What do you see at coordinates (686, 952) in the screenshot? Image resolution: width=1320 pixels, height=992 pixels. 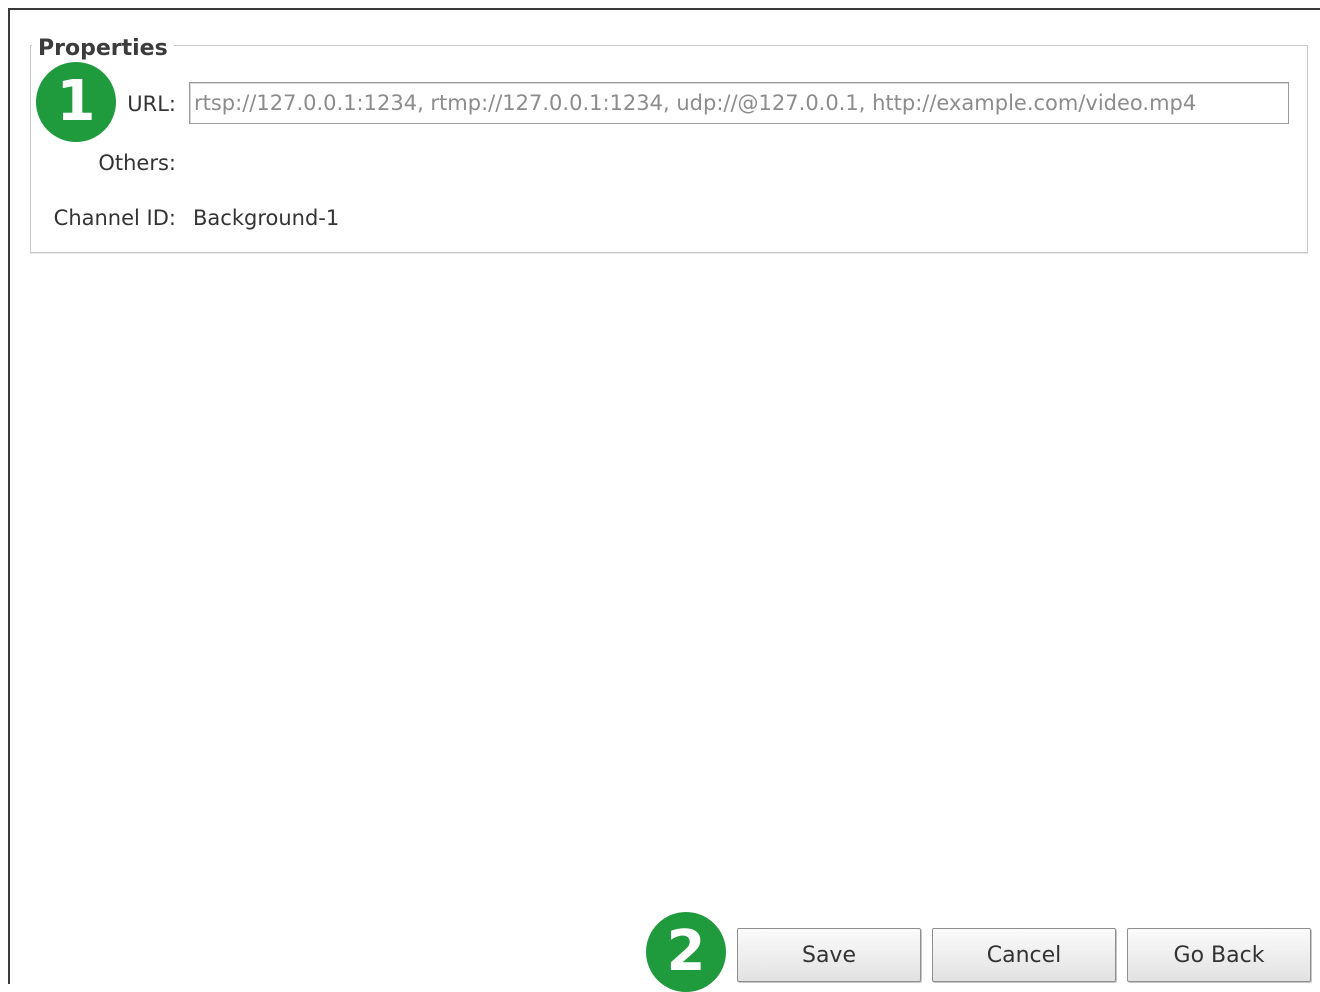 I see `callout-badge-2: 2` at bounding box center [686, 952].